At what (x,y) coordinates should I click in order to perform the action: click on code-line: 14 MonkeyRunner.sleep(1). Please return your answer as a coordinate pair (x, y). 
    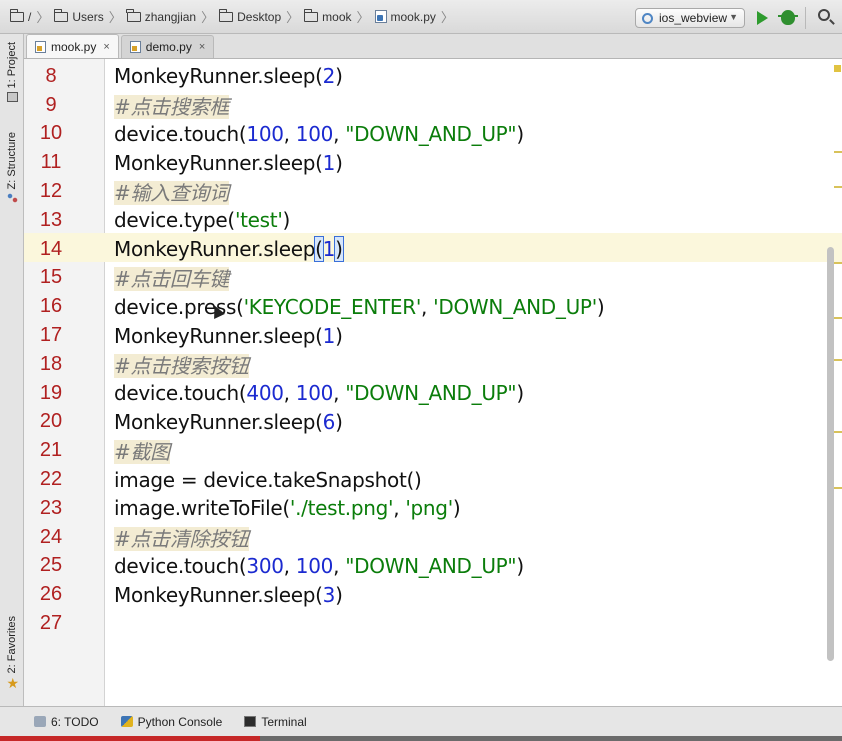
    Looking at the image, I should click on (424, 249).